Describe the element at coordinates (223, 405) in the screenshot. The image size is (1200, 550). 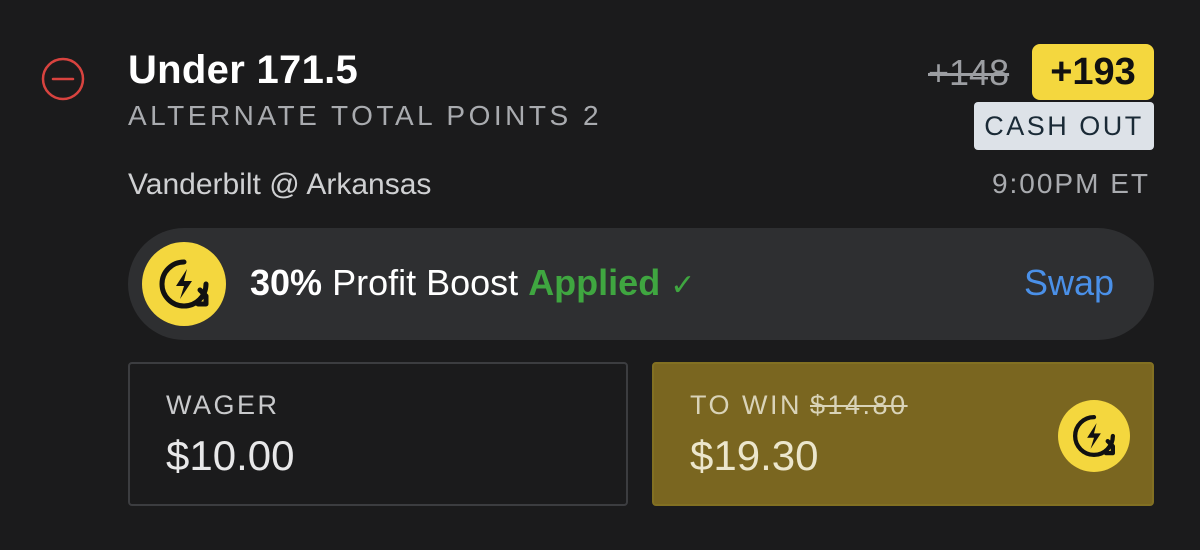
I see `wager-label: WAGER` at that location.